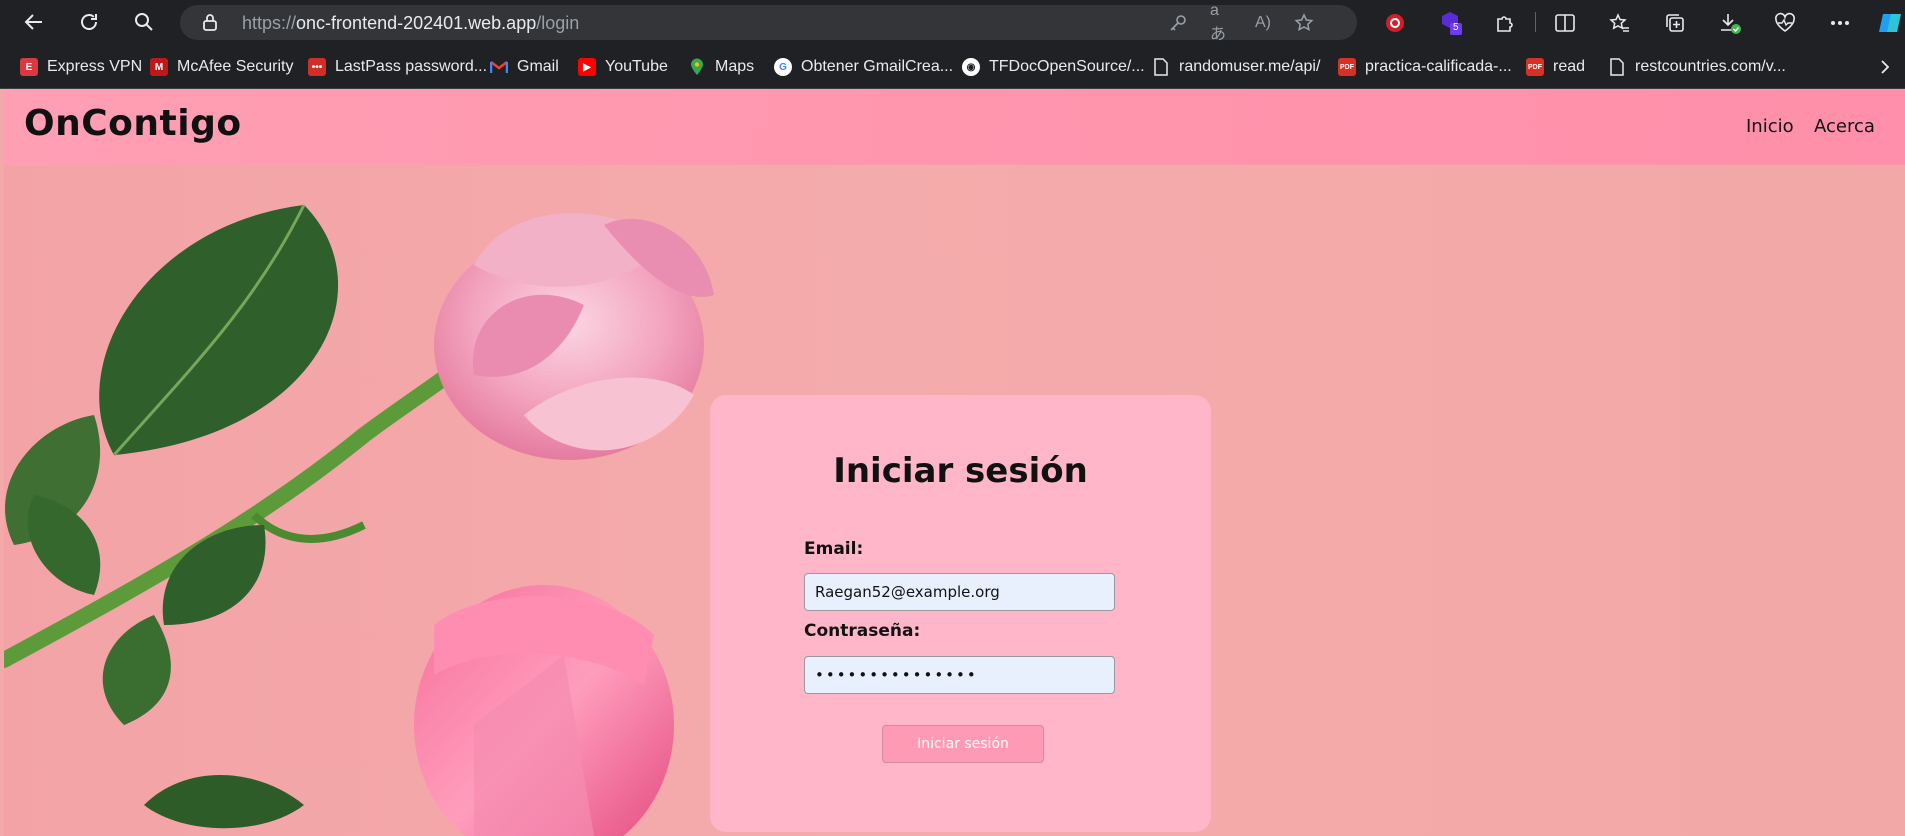 This screenshot has height=836, width=1905. Describe the element at coordinates (1395, 23) in the screenshot. I see `red-extension-icon` at that location.